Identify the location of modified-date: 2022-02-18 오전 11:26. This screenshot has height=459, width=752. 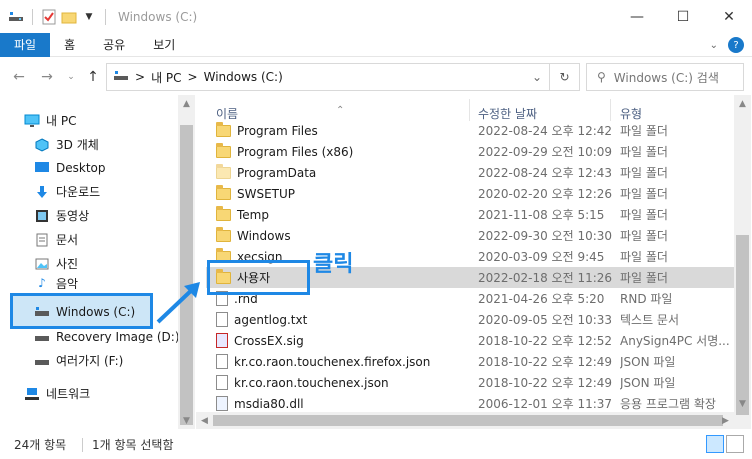
(545, 278).